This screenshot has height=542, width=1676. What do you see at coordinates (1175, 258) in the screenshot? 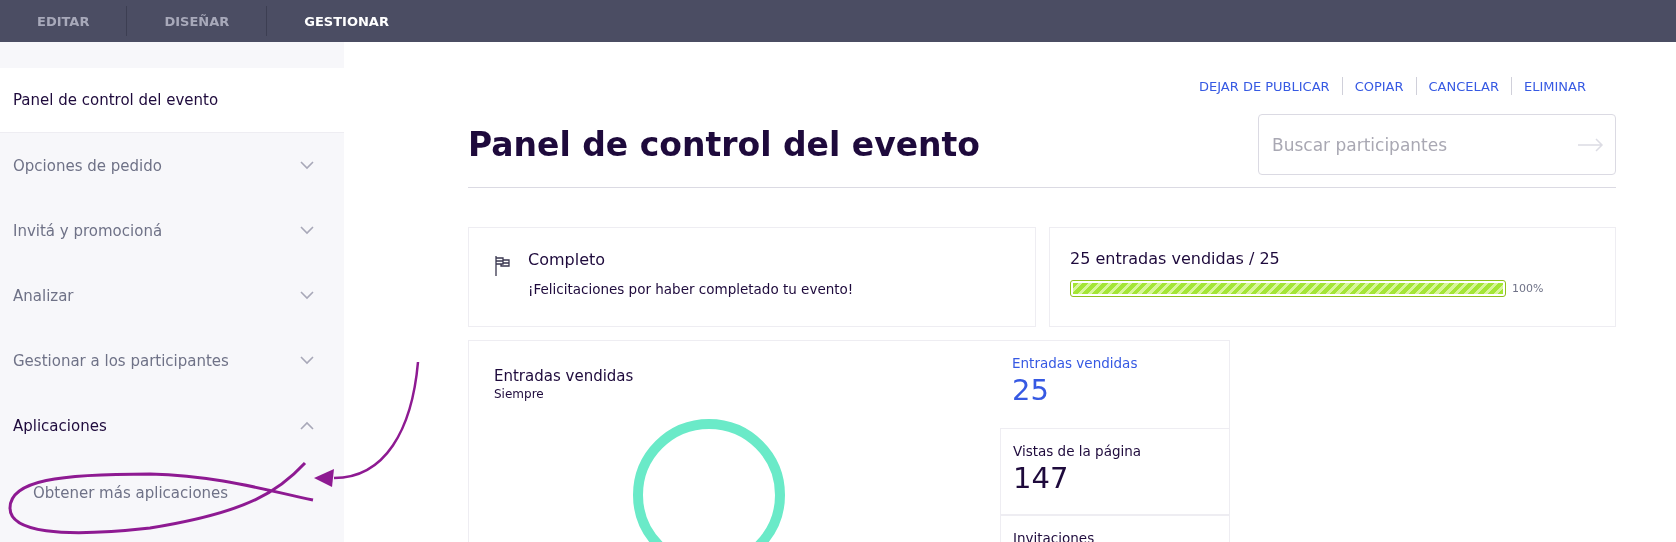
I see `sales-title: 25 entradas vendidas / 25` at bounding box center [1175, 258].